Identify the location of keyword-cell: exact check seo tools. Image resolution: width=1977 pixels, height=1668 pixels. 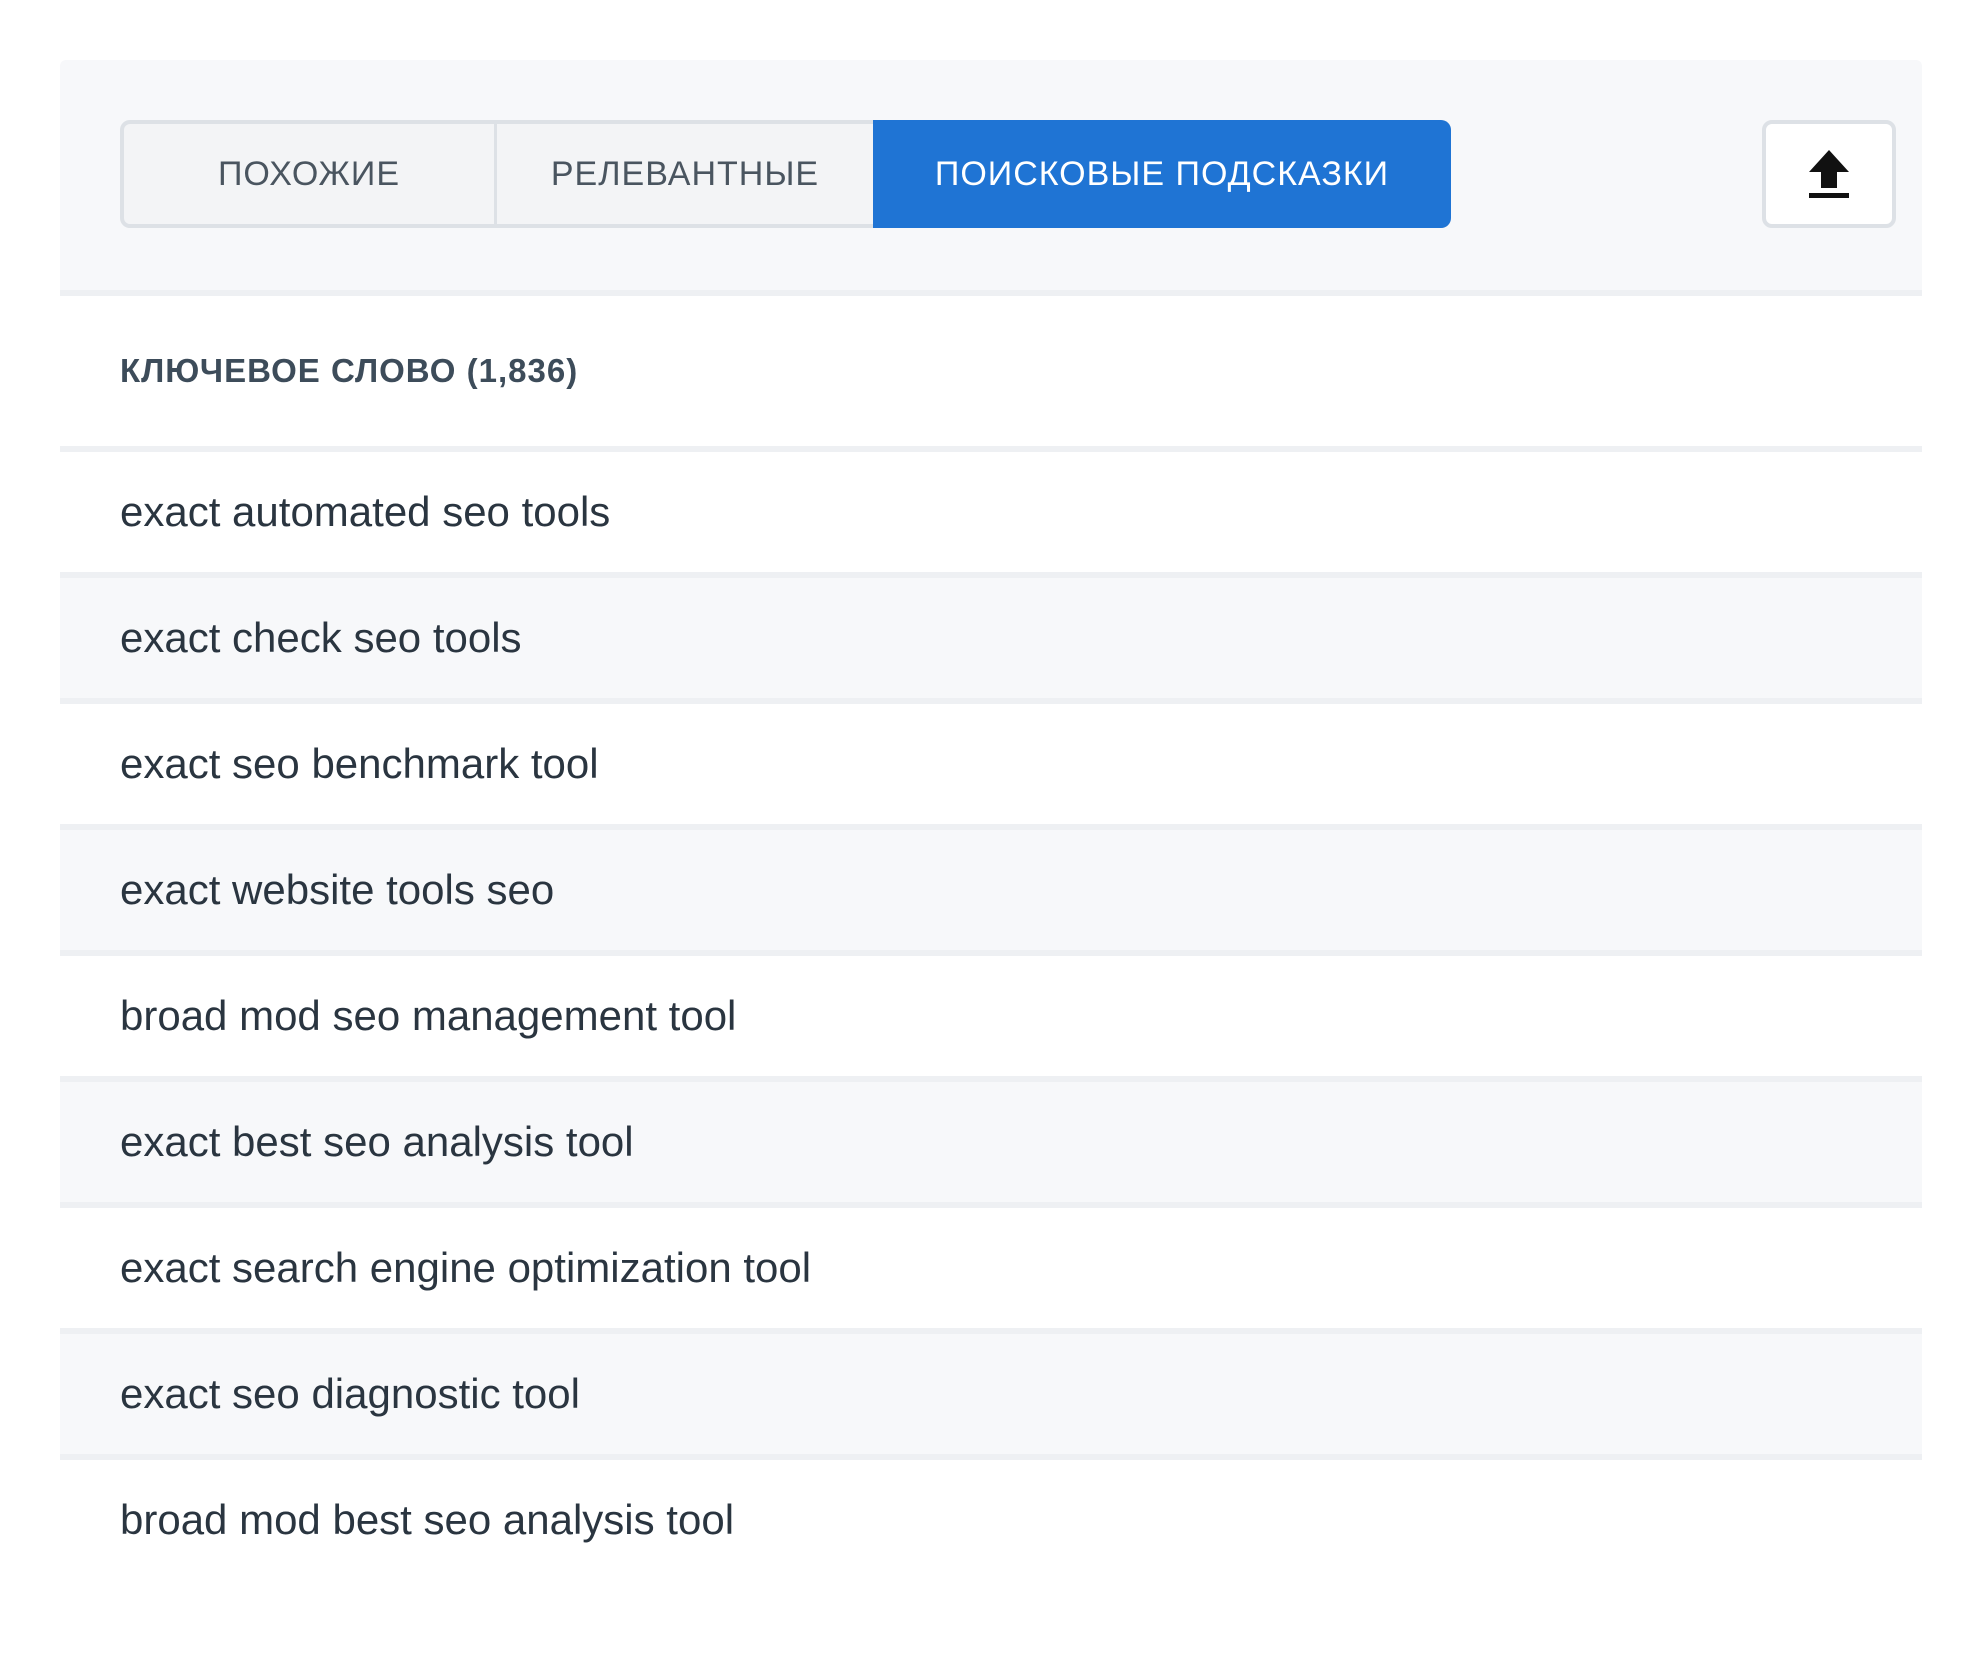
(321, 637).